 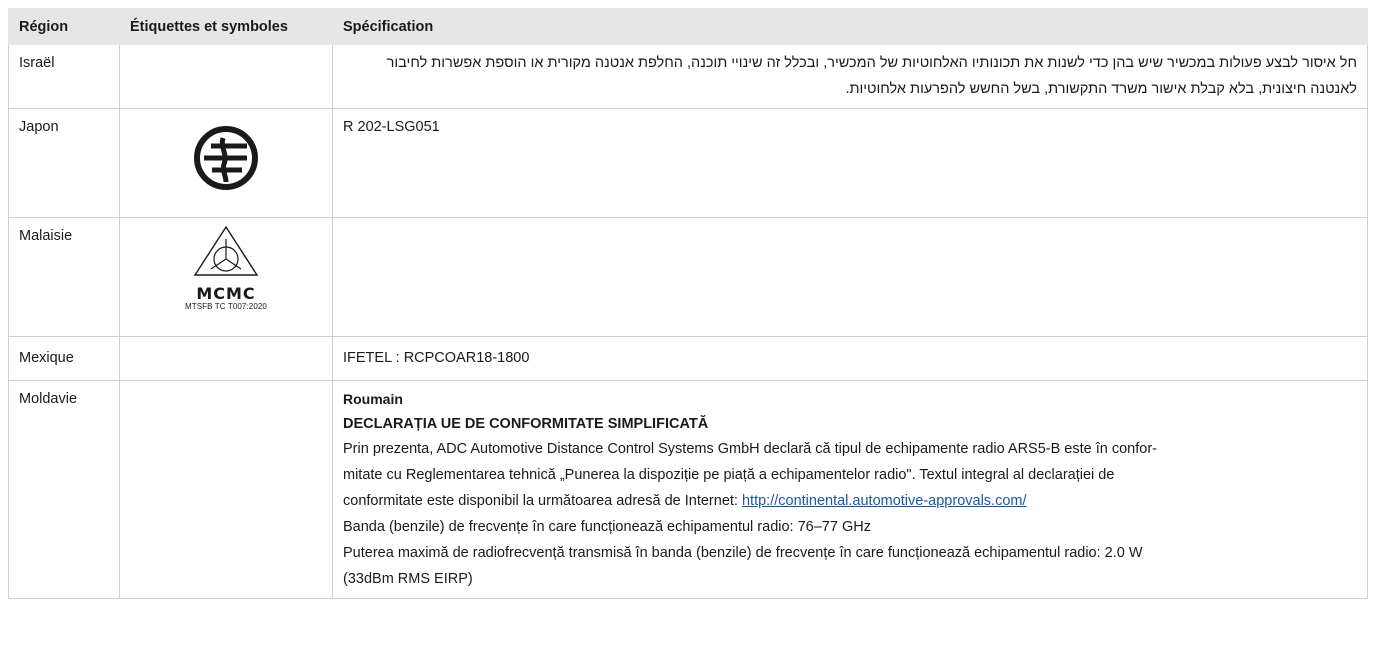 I want to click on spec-language: Roumain, so click(x=373, y=399).